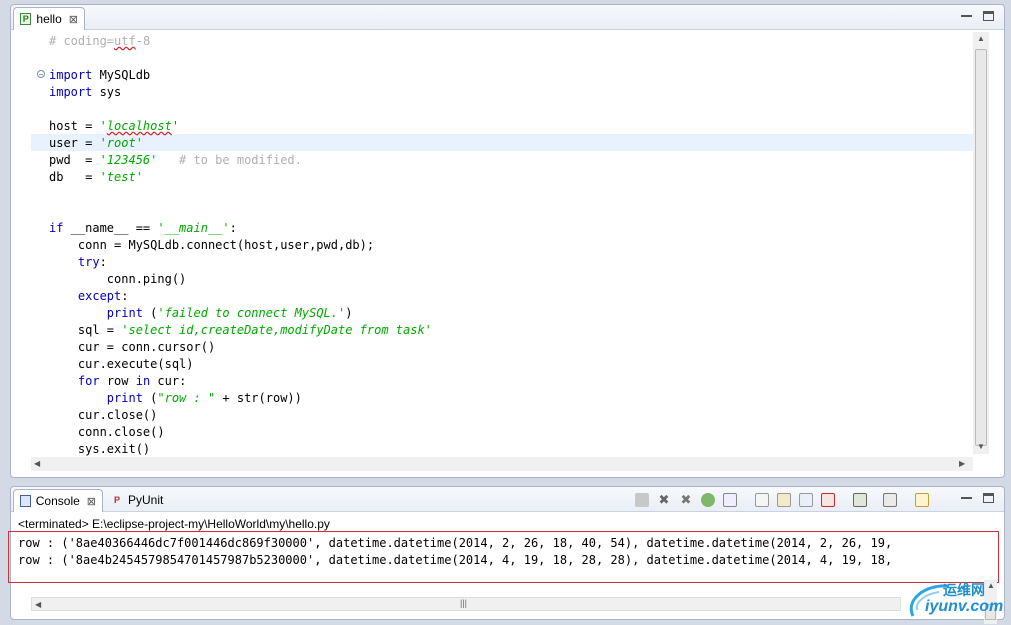 The width and height of the screenshot is (1011, 625). I want to click on copy-icon, so click(730, 500).